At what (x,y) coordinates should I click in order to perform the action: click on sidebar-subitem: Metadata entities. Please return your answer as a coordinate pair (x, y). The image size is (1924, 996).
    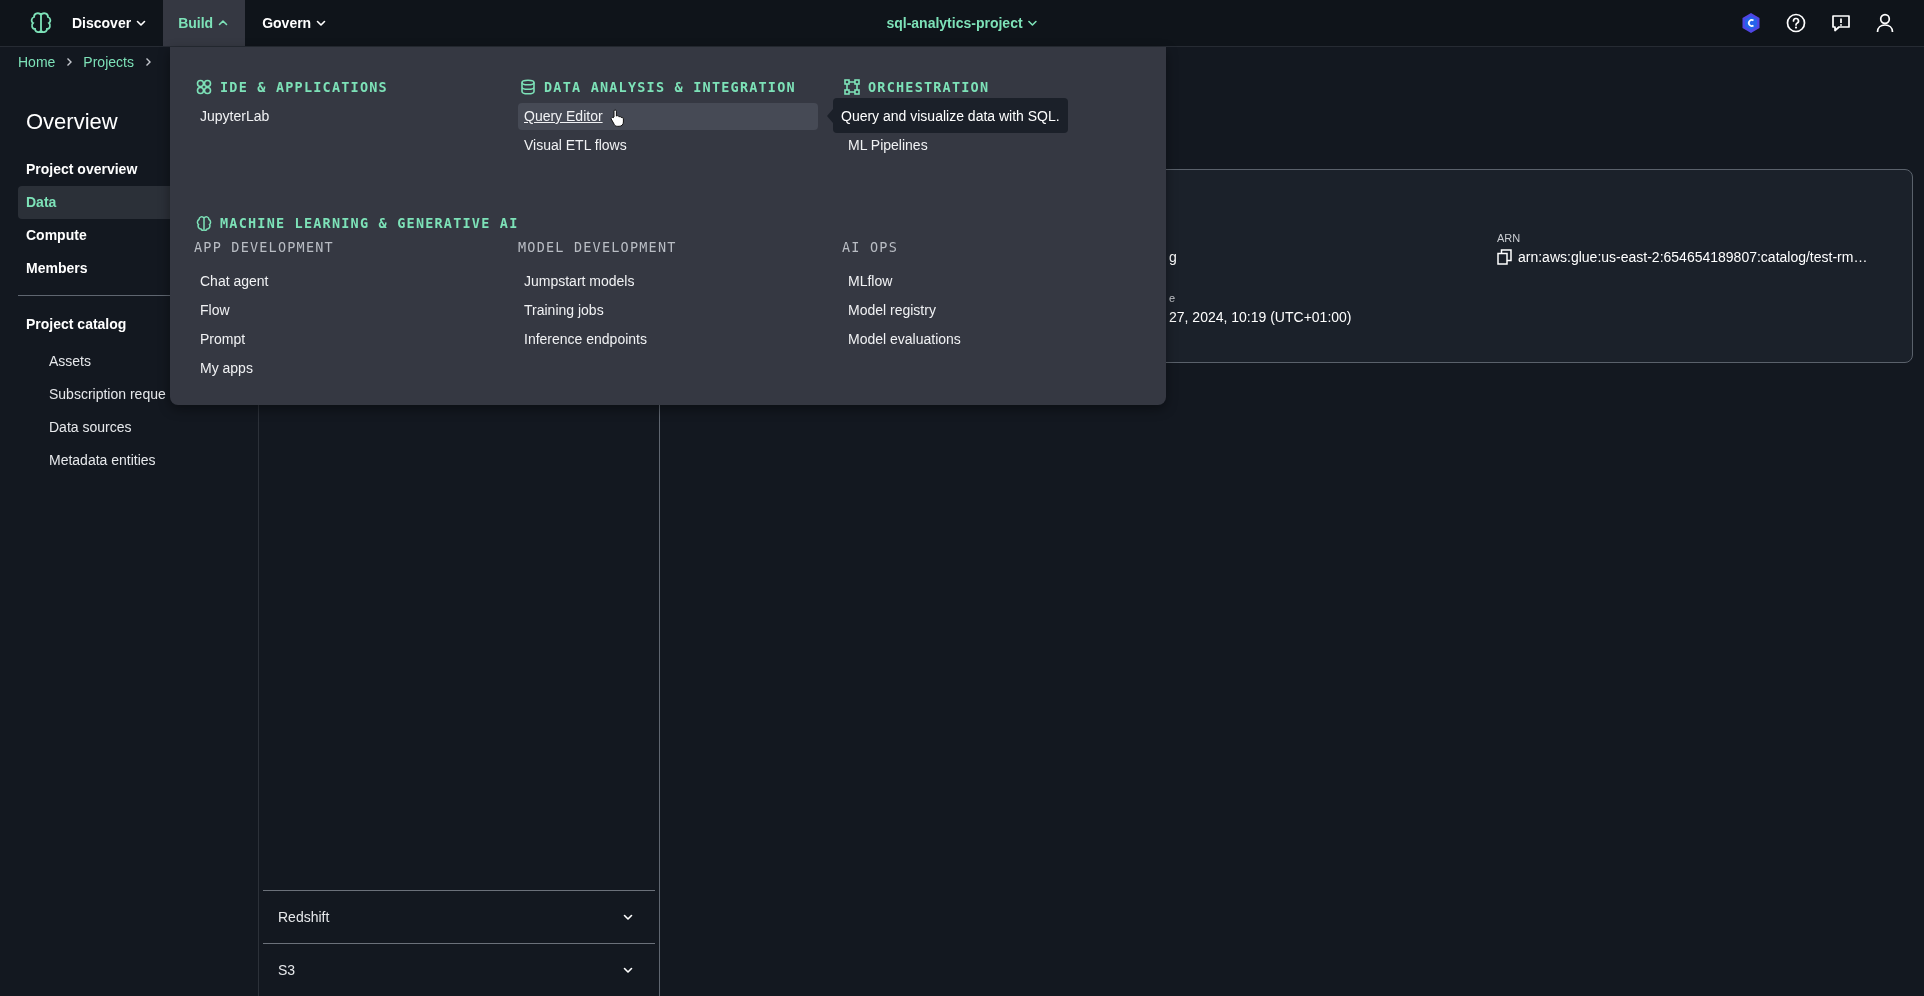
    Looking at the image, I should click on (102, 460).